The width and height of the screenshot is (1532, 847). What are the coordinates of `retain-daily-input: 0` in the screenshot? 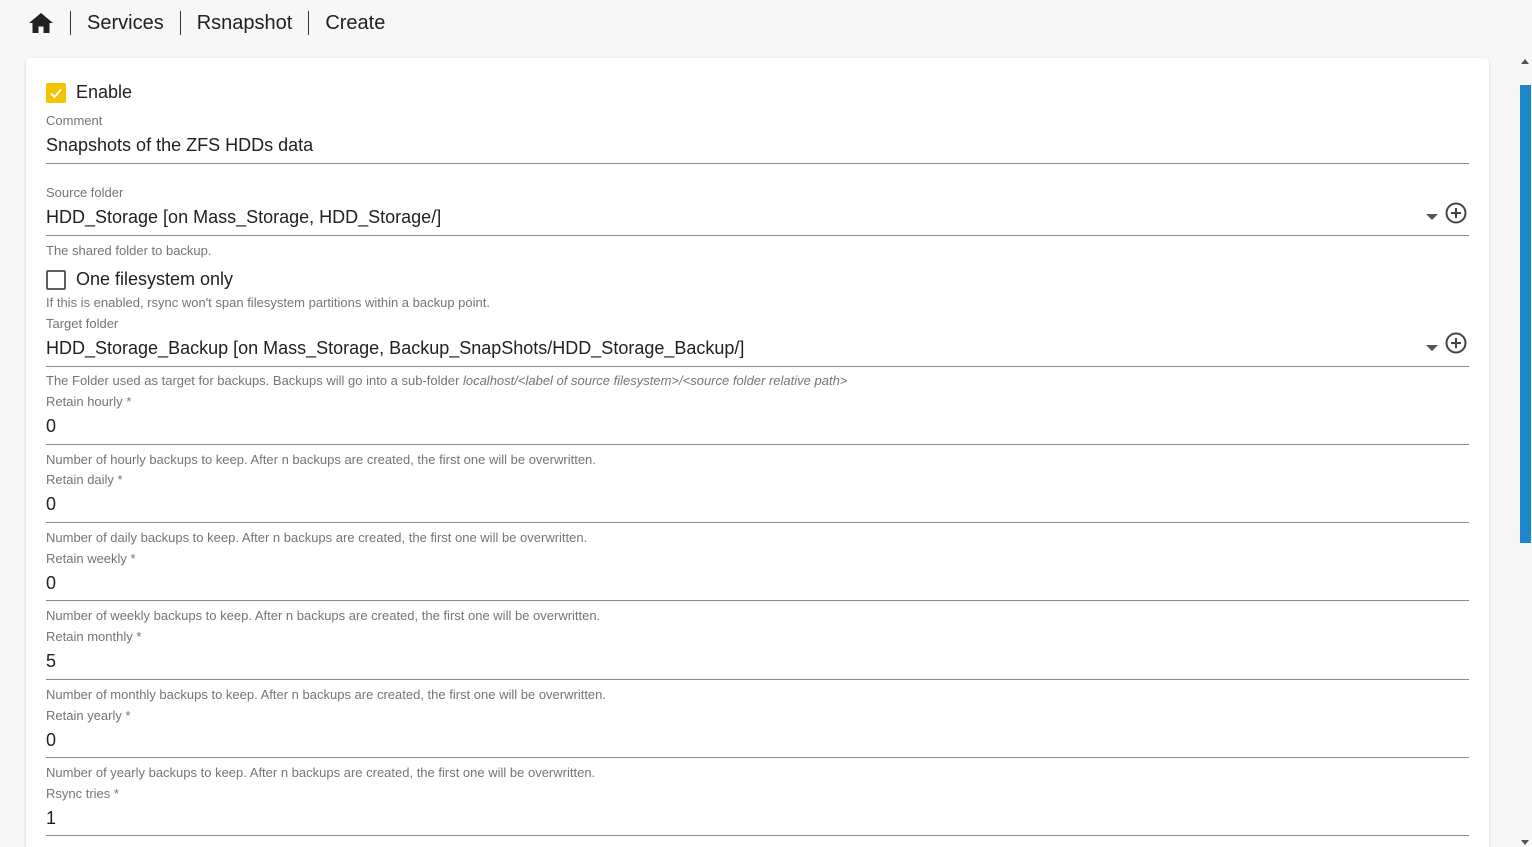 It's located at (51, 504).